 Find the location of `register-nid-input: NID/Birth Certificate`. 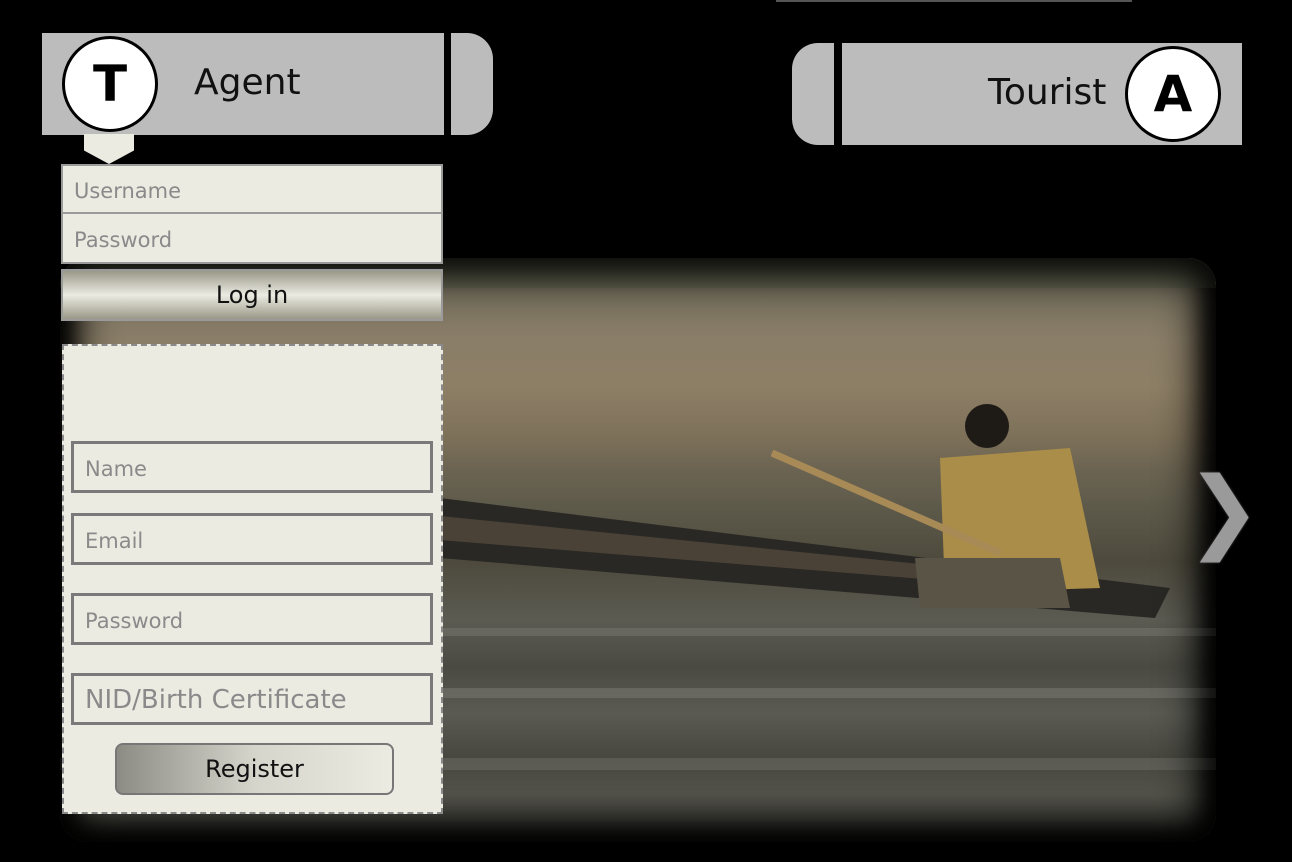

register-nid-input: NID/Birth Certificate is located at coordinates (252, 699).